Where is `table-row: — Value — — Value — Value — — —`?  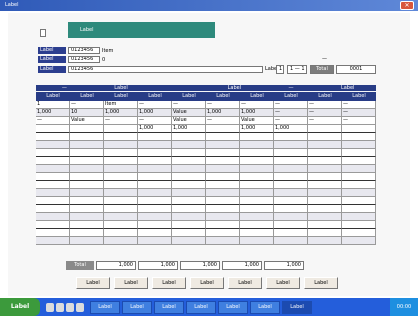 table-row: — Value — — Value — Value — — — is located at coordinates (206, 121).